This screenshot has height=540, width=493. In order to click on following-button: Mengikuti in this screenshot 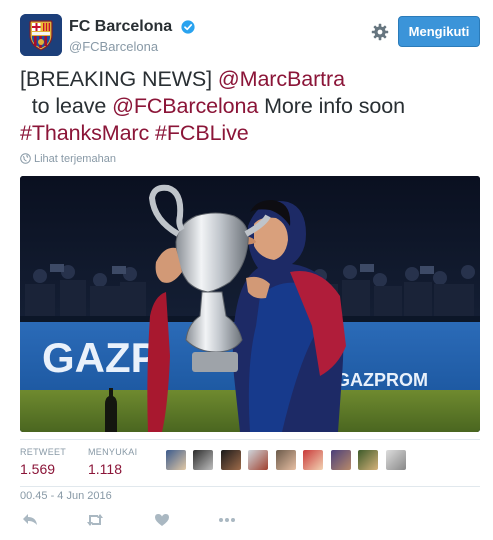, I will do `click(439, 31)`.